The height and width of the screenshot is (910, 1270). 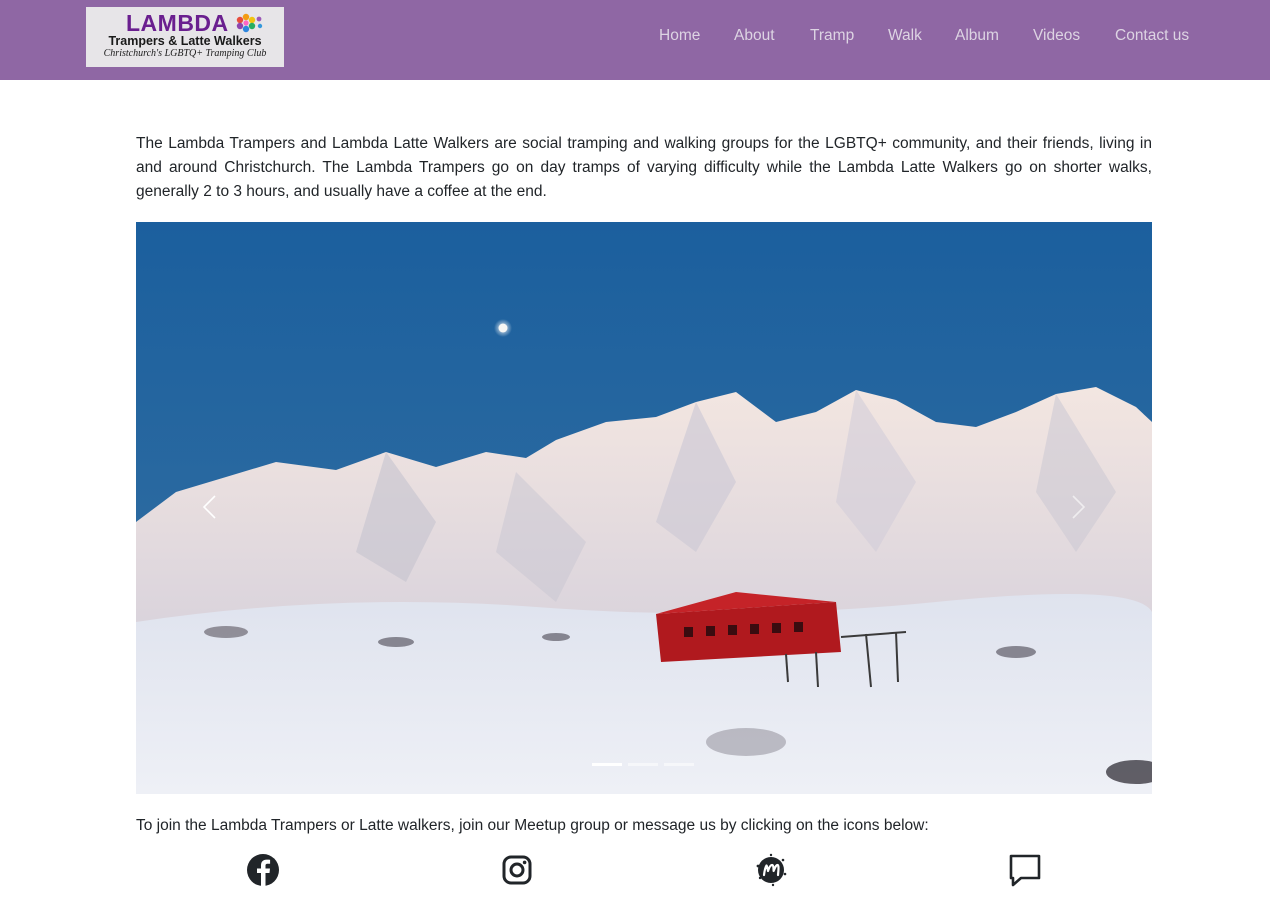 I want to click on meetup-icon, so click(x=771, y=870).